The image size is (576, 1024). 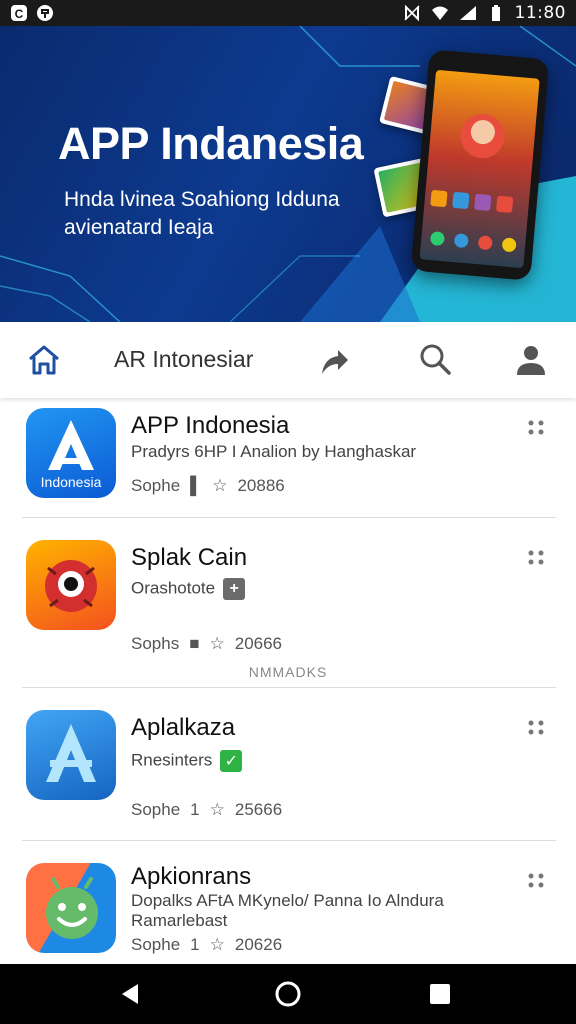 I want to click on app-developer: Orashotote +, so click(x=188, y=589).